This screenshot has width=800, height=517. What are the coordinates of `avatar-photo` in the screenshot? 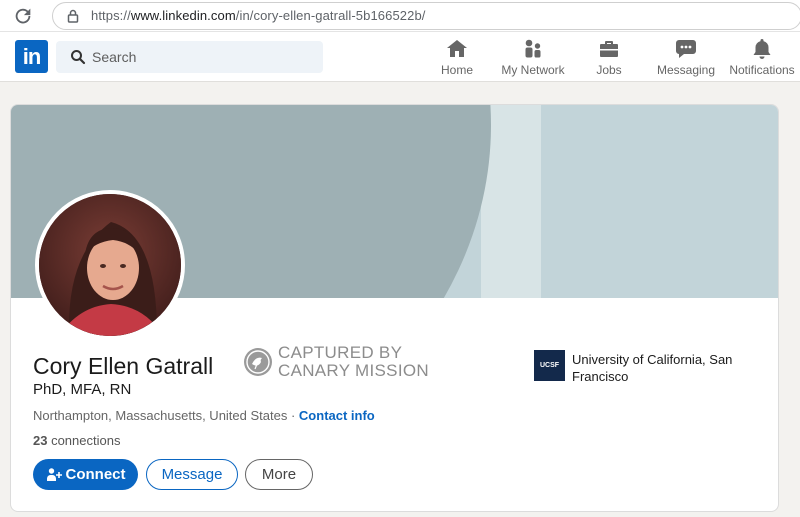 It's located at (110, 265).